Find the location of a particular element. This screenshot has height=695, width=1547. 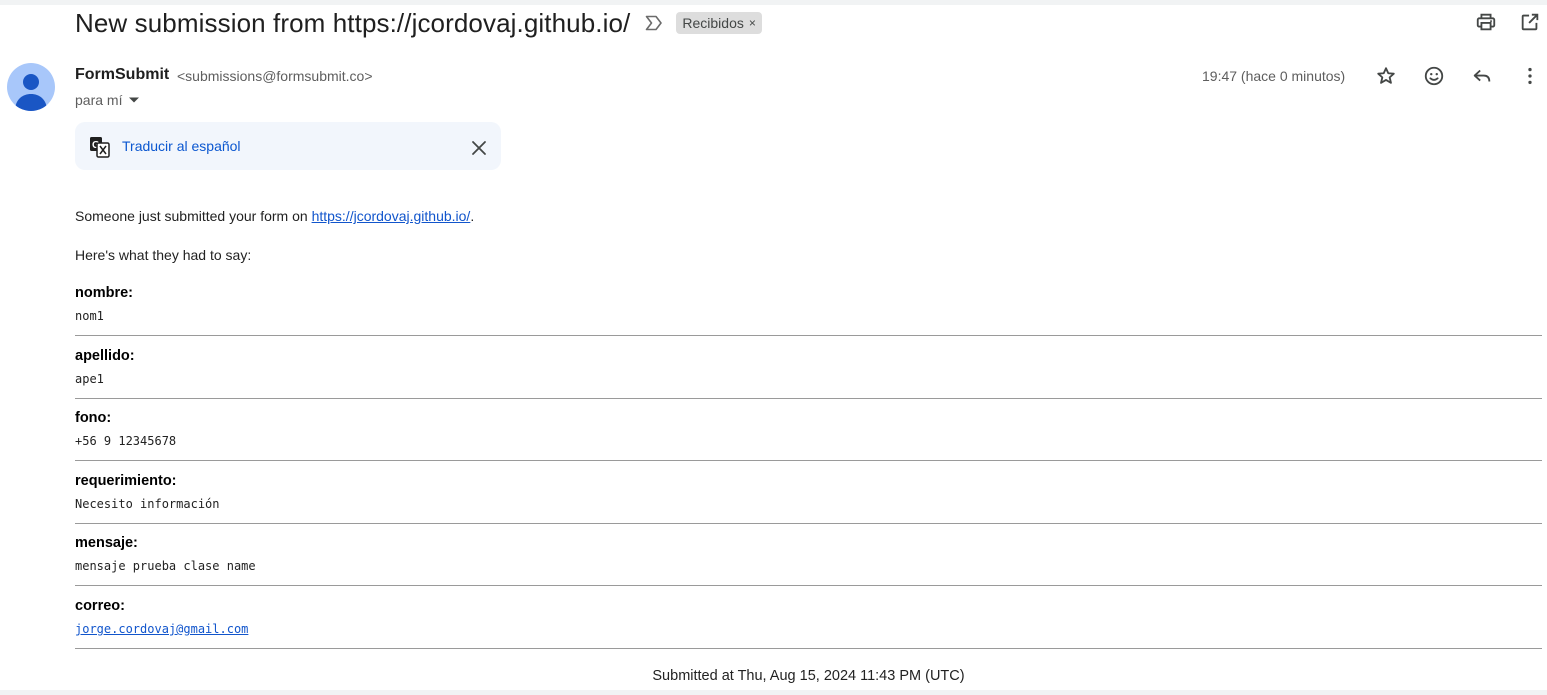

star-button is located at coordinates (1386, 76).